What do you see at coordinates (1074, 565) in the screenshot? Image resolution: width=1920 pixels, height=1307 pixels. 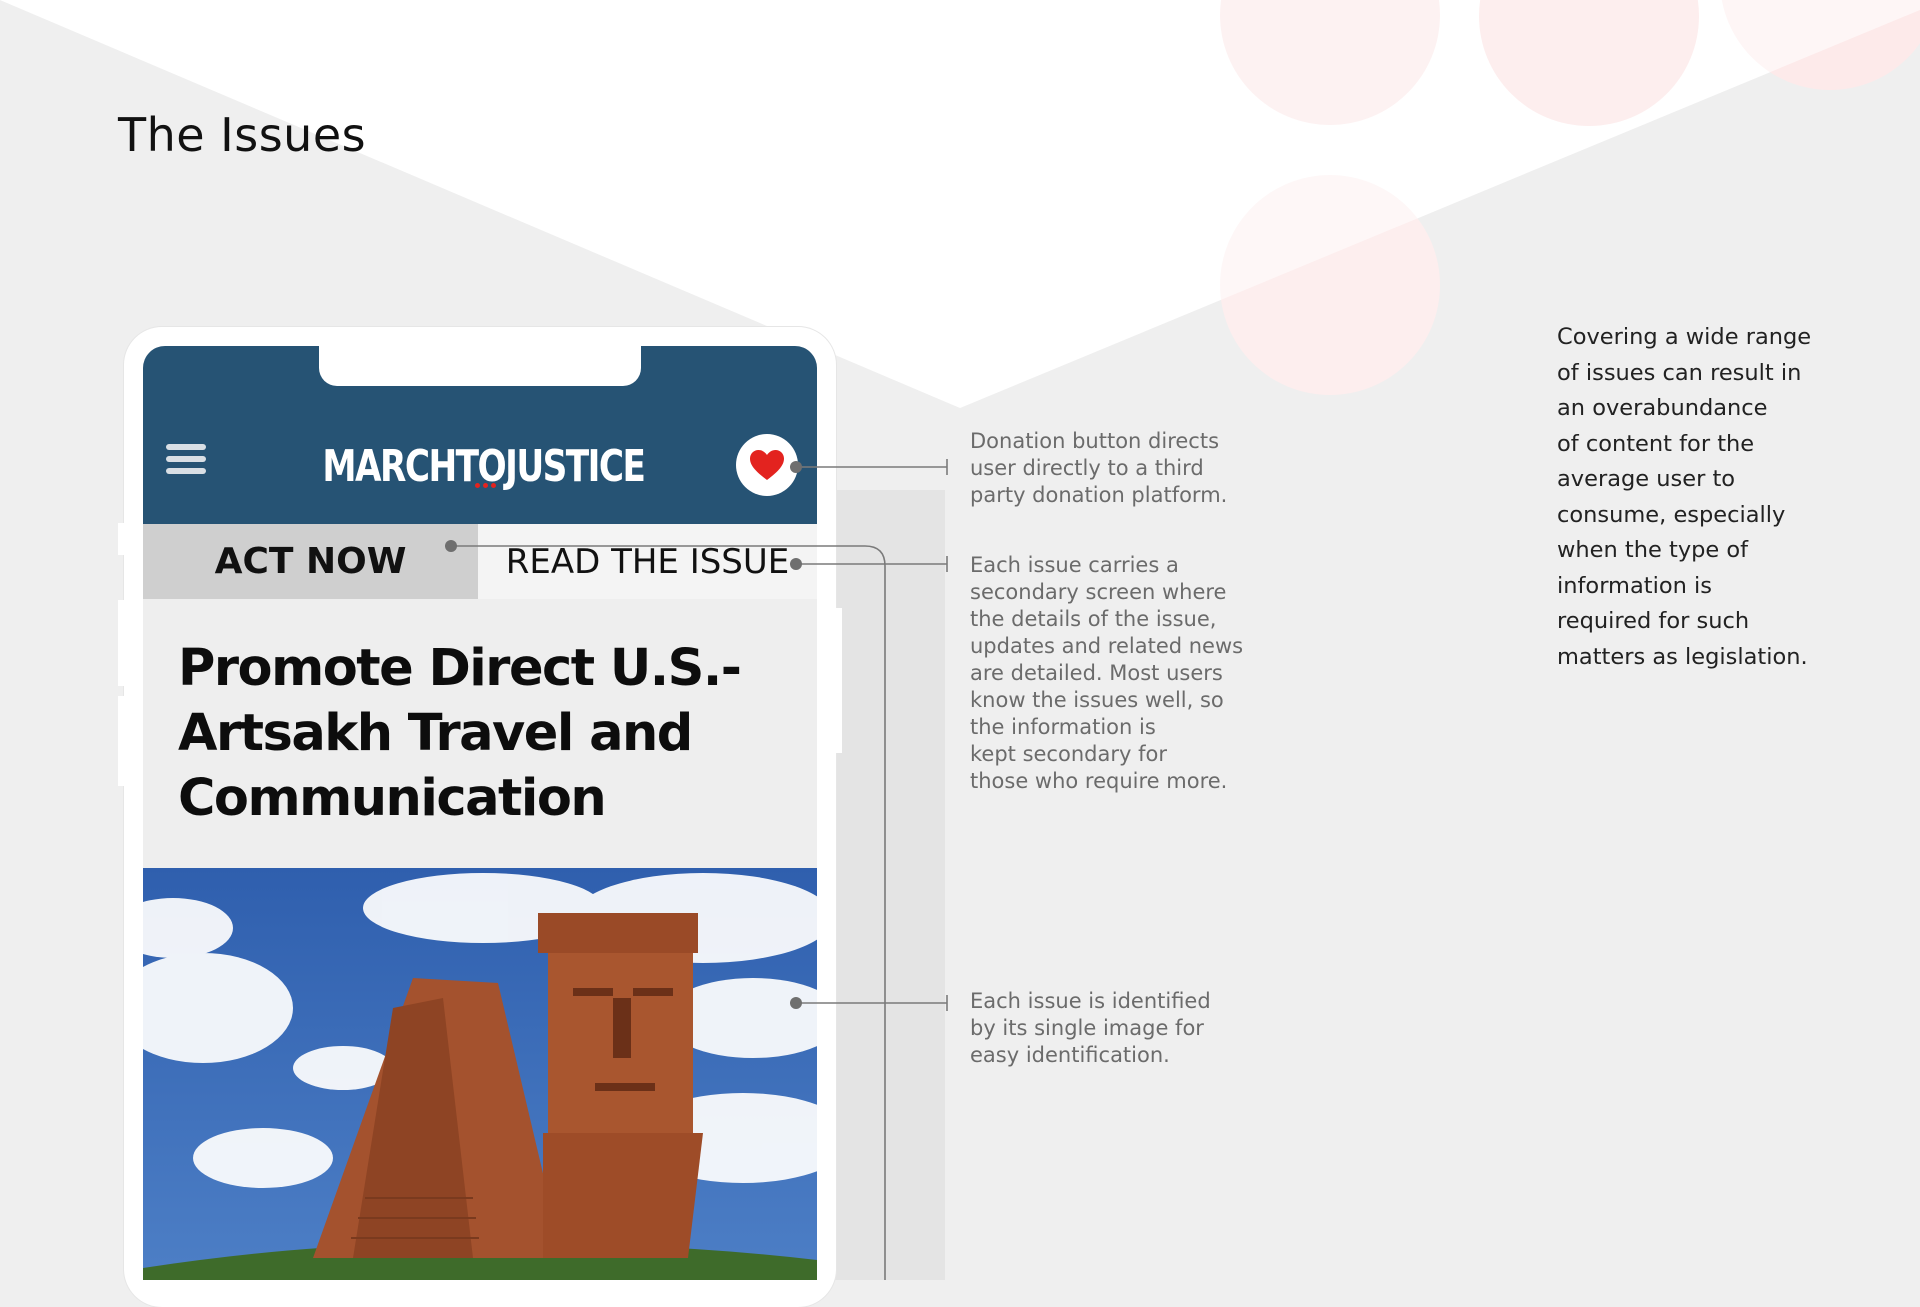 I see `annotation-line: Each issue carries a` at bounding box center [1074, 565].